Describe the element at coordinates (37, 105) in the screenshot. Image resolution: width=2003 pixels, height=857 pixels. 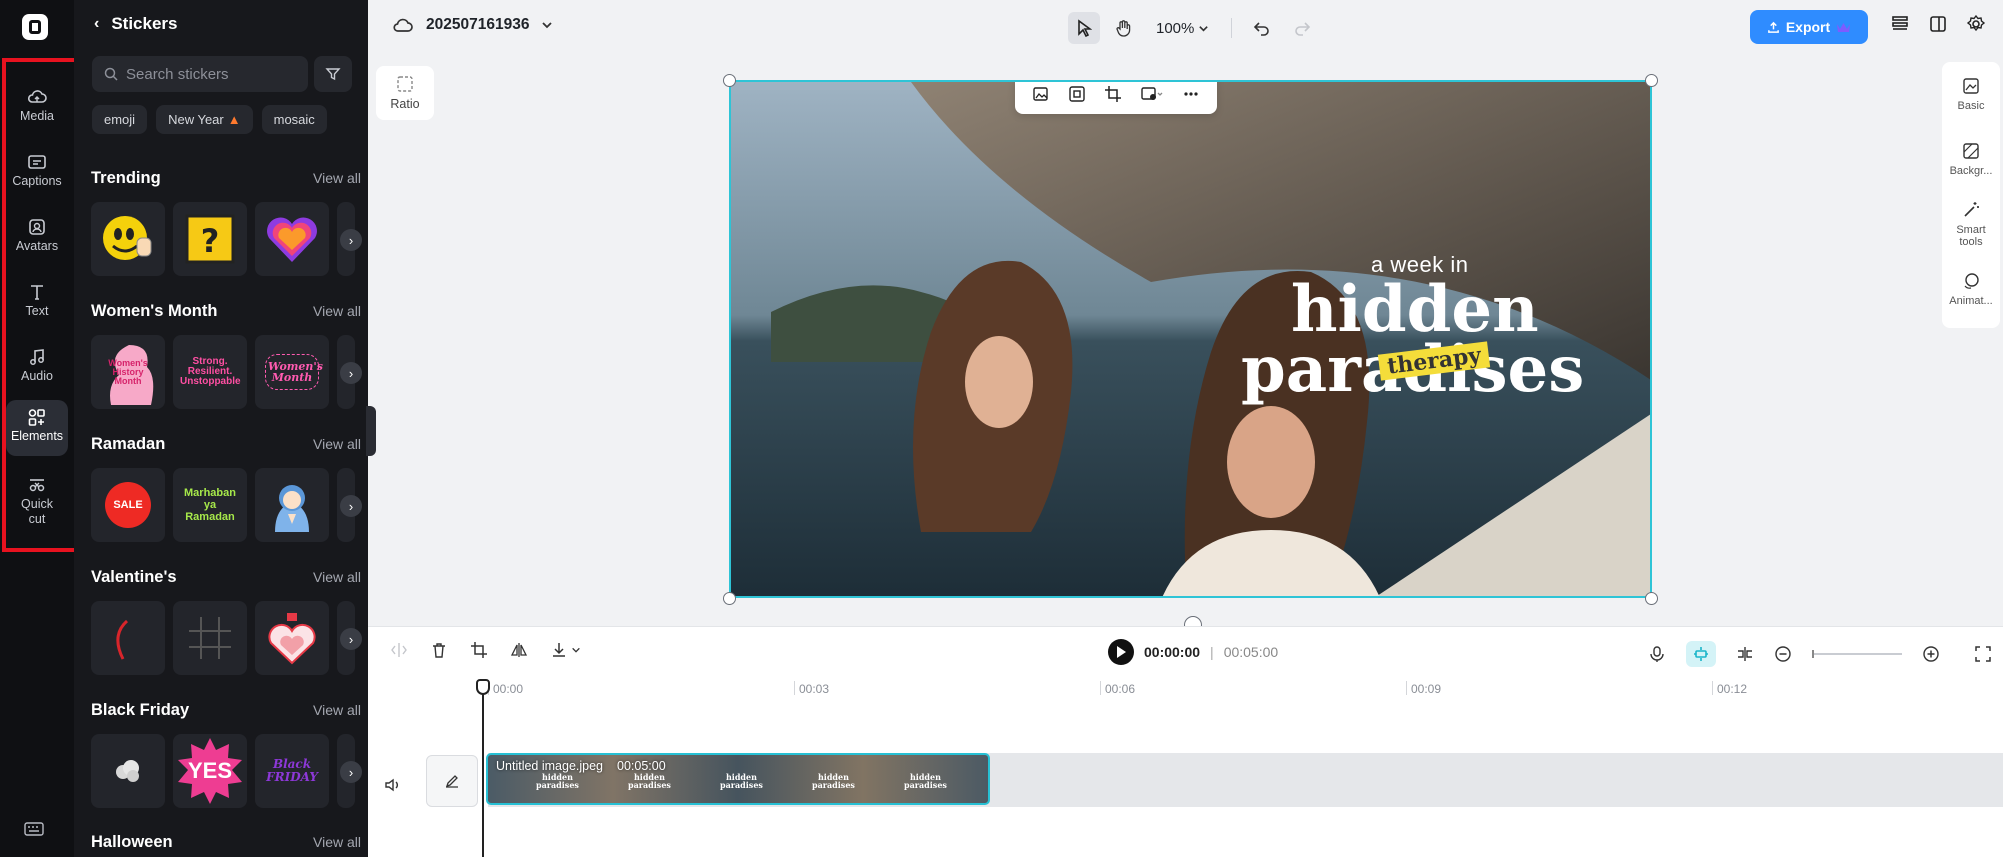
I see `rail-item-media: Media` at that location.